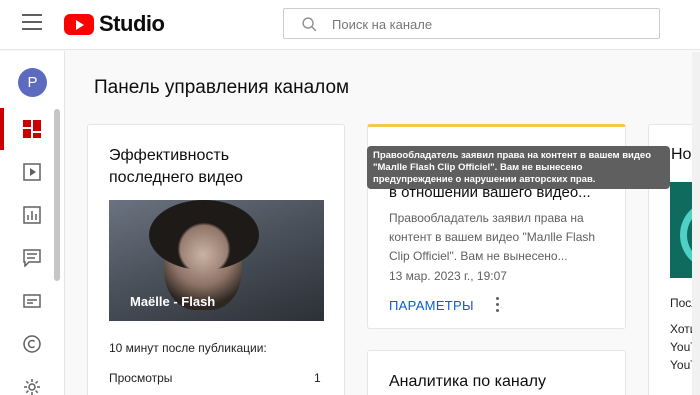 The width and height of the screenshot is (700, 395). Describe the element at coordinates (204, 235) in the screenshot. I see `thumbnail-hair` at that location.